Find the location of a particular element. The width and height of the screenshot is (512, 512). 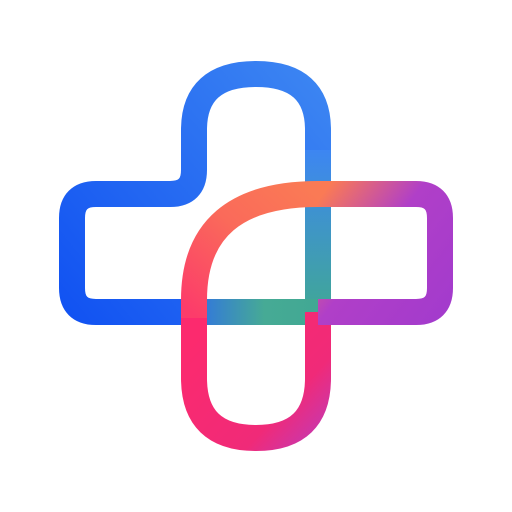

cross-right-purple-stroke is located at coordinates (385, 253).